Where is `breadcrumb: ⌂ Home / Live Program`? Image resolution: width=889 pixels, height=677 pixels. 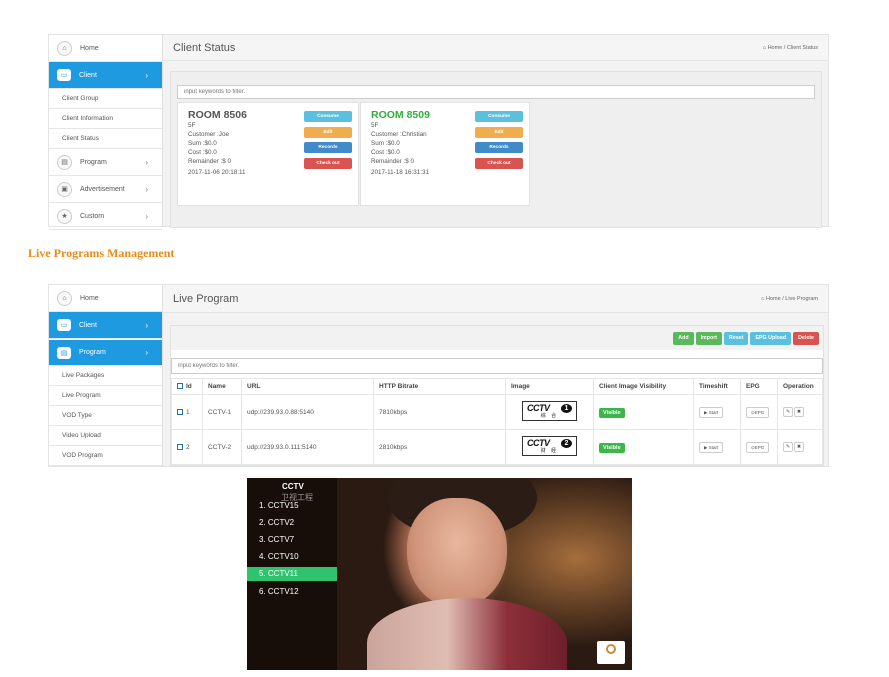 breadcrumb: ⌂ Home / Live Program is located at coordinates (789, 299).